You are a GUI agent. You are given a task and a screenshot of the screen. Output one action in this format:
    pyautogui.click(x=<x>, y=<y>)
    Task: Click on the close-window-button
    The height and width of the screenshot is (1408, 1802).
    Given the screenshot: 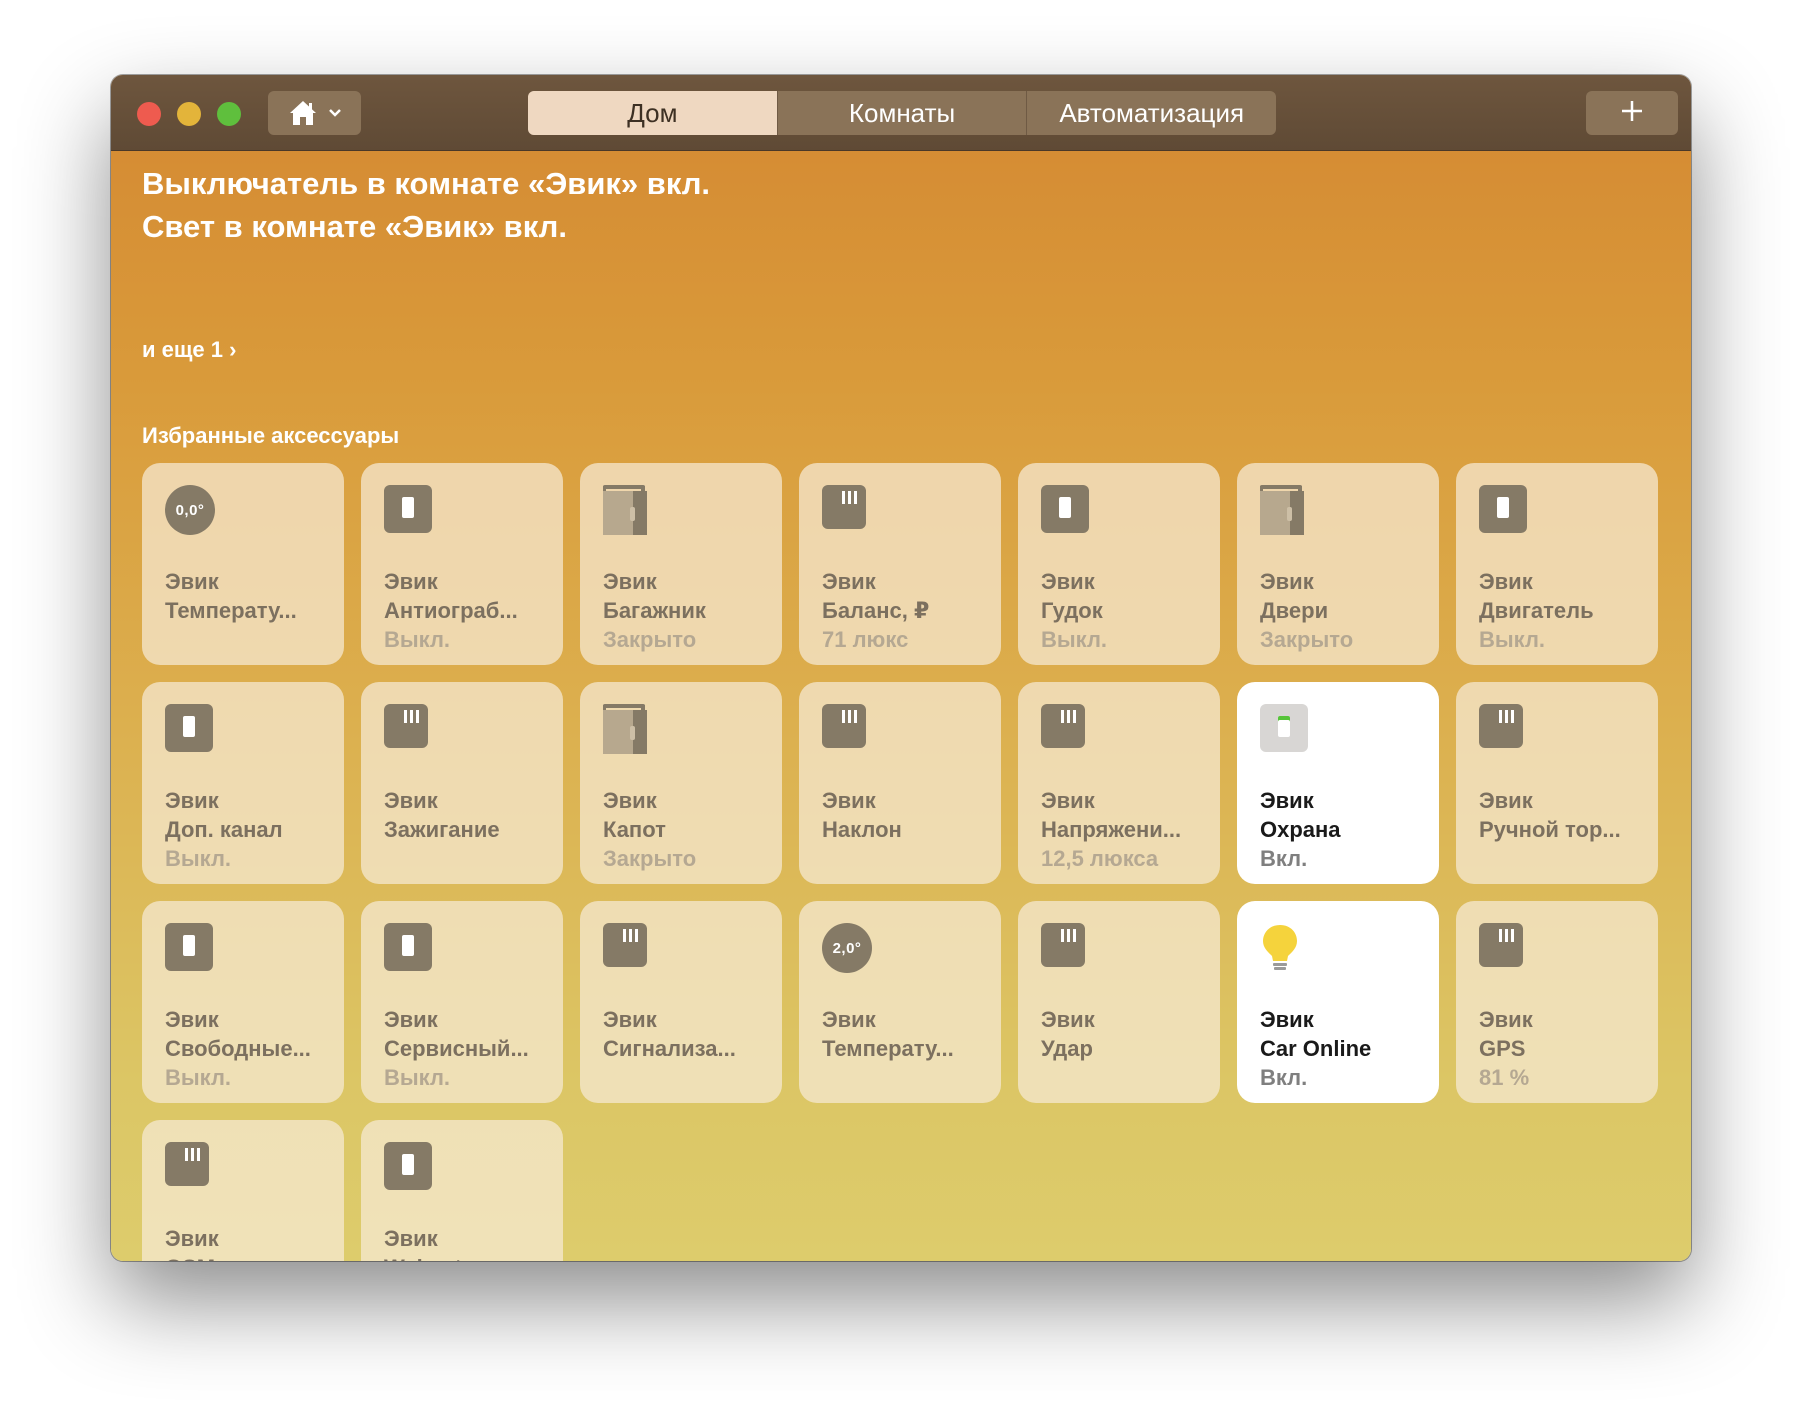 What is the action you would take?
    pyautogui.click(x=149, y=114)
    